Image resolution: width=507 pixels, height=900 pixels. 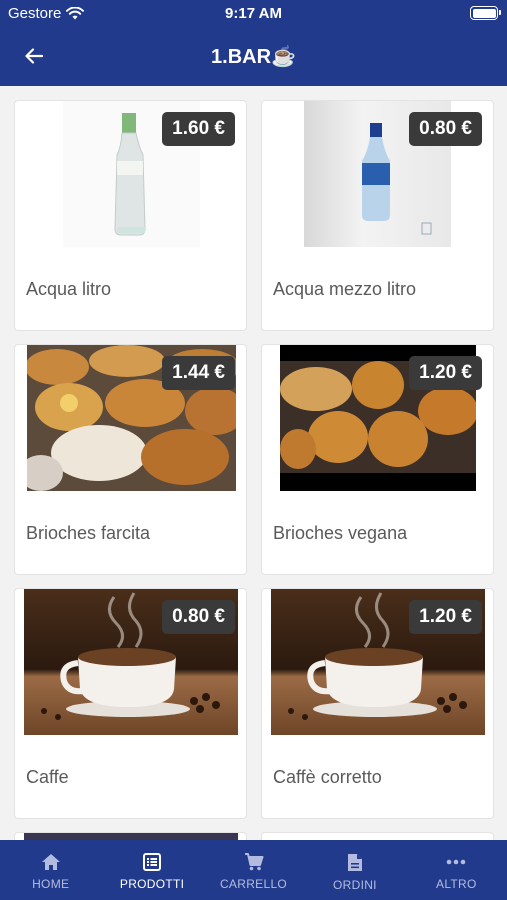 I want to click on home-icon, so click(x=50, y=862).